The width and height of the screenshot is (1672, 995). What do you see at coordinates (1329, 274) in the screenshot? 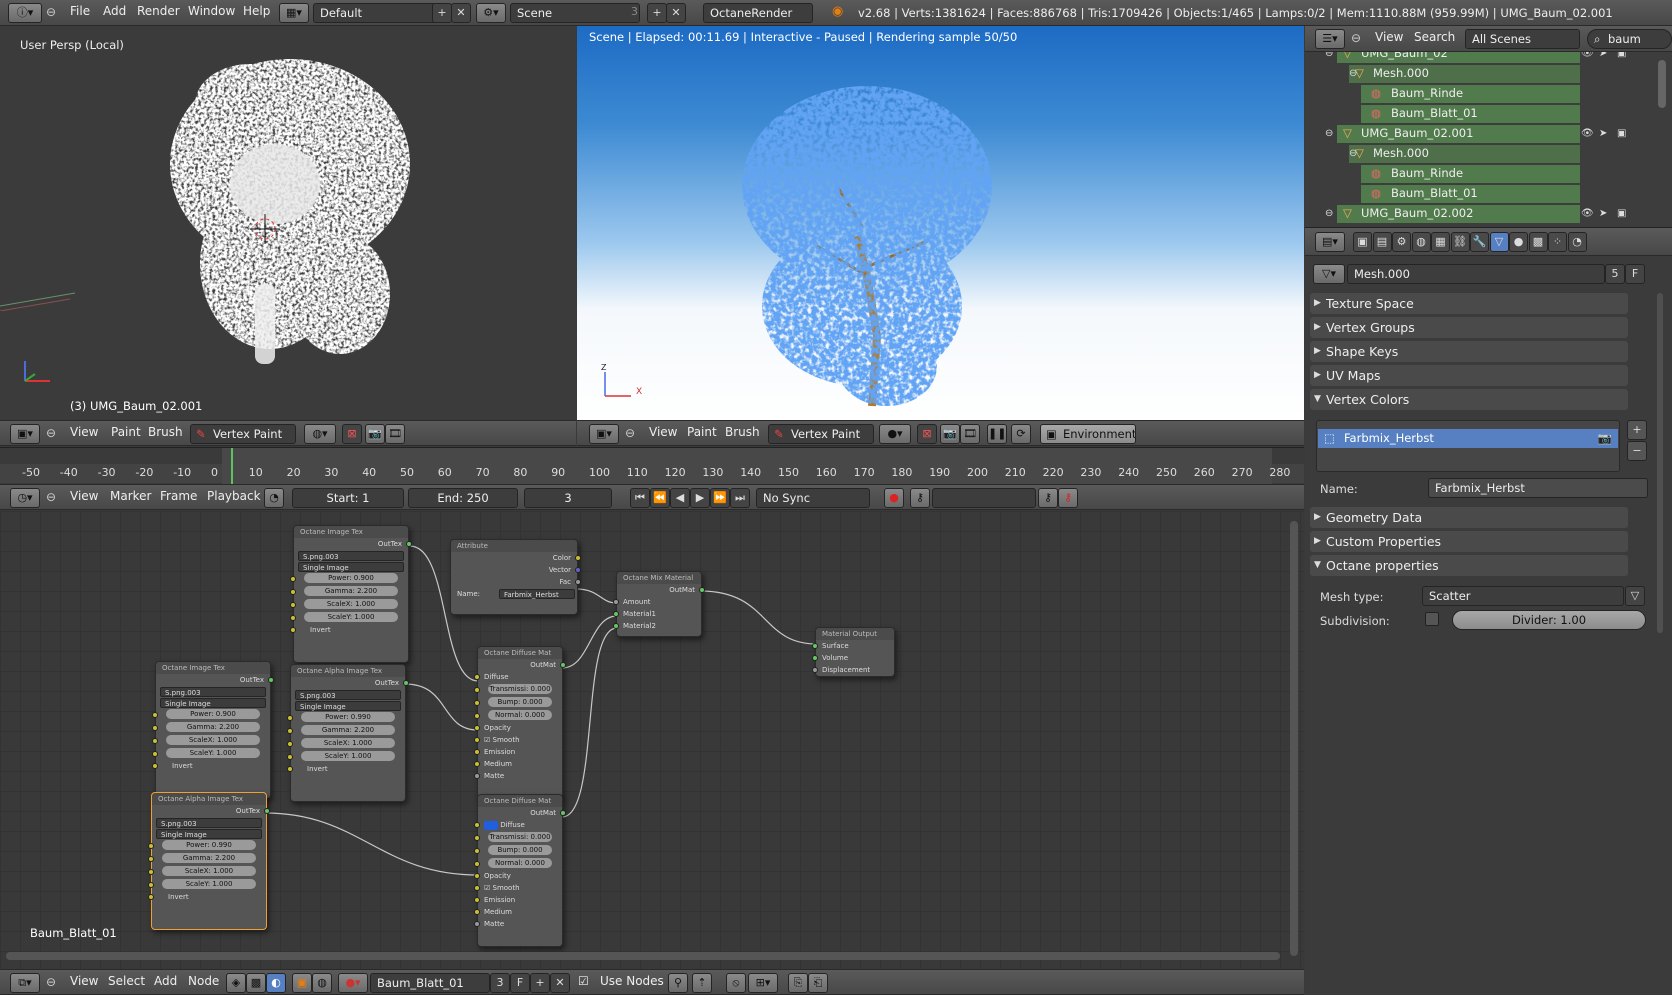
I see `mesh-data-icon: ▽▾` at bounding box center [1329, 274].